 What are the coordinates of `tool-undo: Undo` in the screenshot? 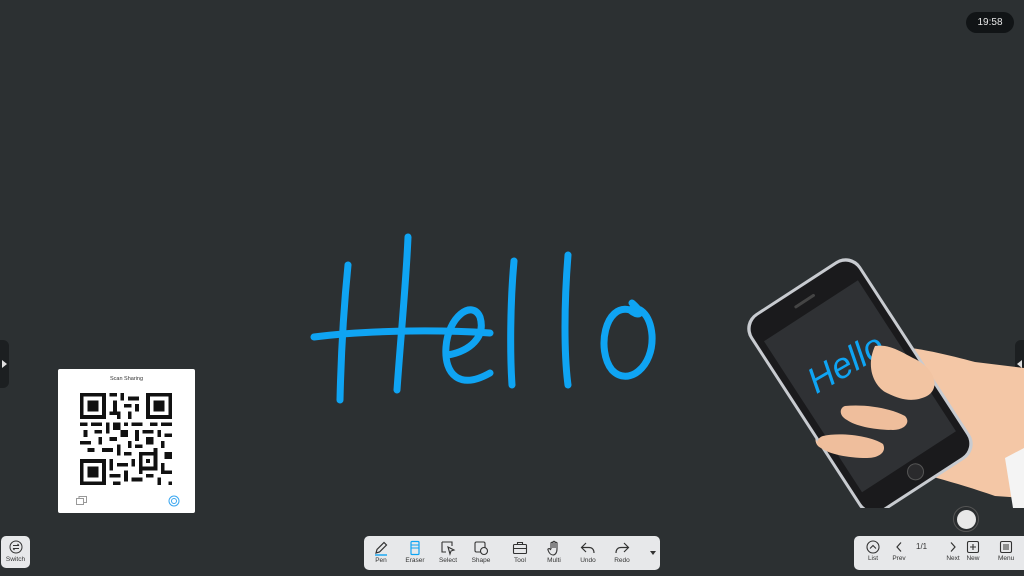 It's located at (588, 553).